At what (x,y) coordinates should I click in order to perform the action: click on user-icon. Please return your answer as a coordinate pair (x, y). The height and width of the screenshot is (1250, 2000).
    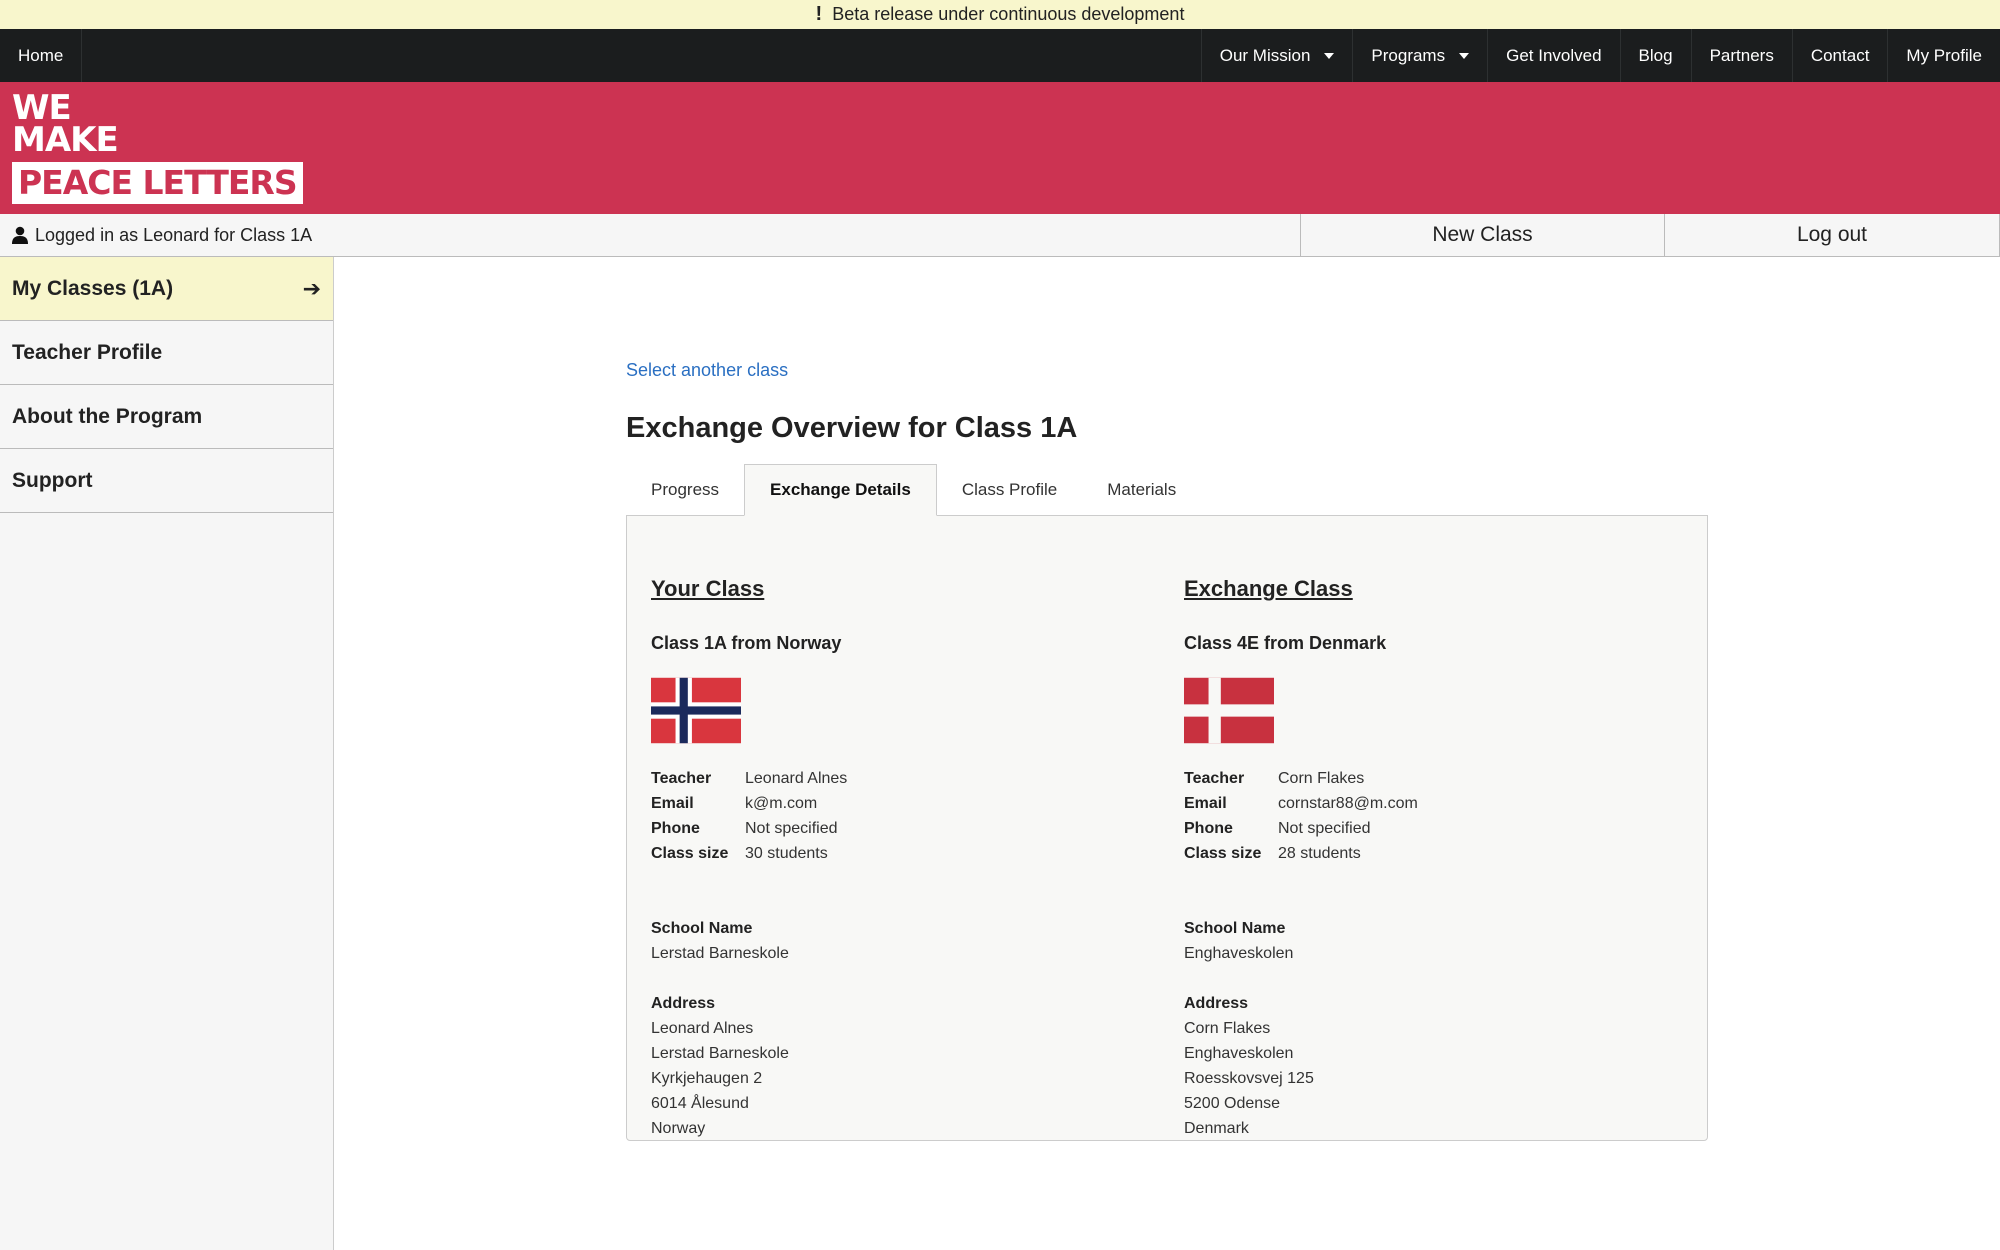
    Looking at the image, I should click on (20, 235).